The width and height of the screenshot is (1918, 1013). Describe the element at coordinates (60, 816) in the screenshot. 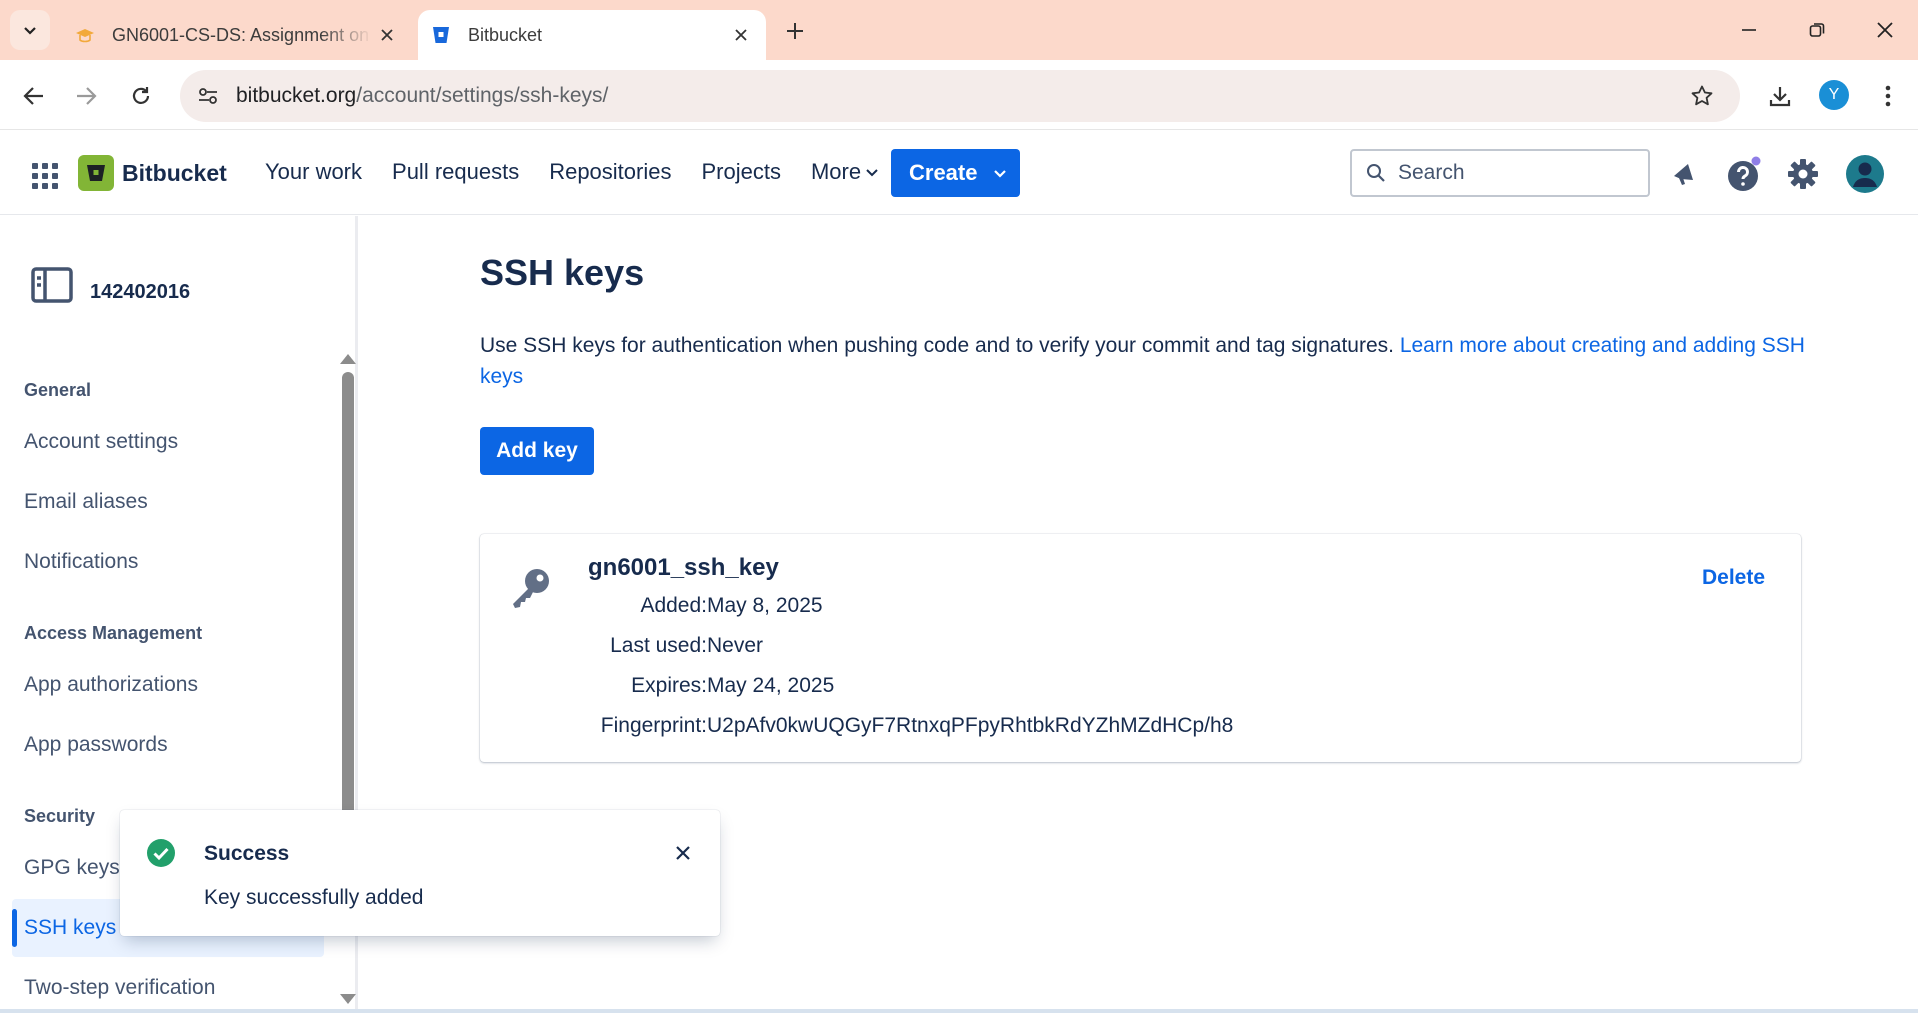

I see `section-label-security: Security` at that location.